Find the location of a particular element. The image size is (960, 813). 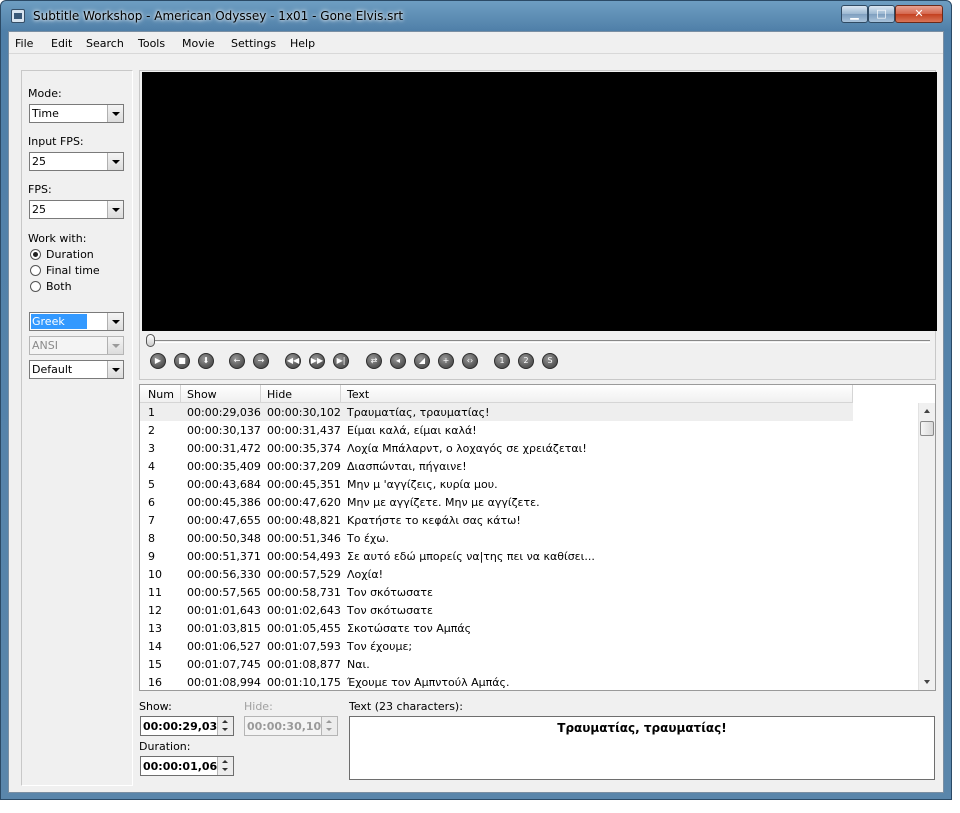

scroll-thumb is located at coordinates (927, 428).